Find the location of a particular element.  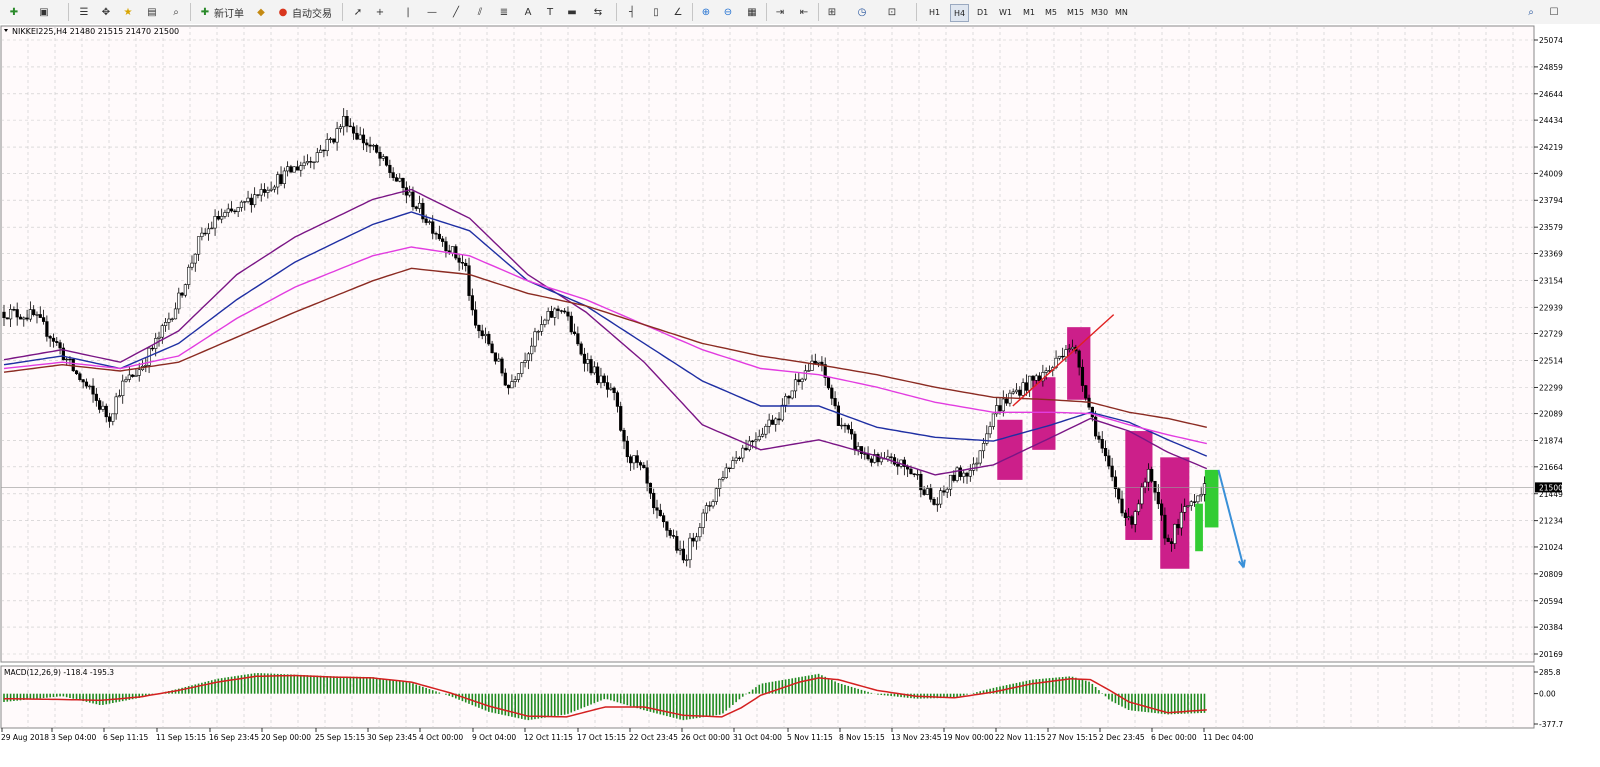

timeframe-mn: MN is located at coordinates (1121, 12).